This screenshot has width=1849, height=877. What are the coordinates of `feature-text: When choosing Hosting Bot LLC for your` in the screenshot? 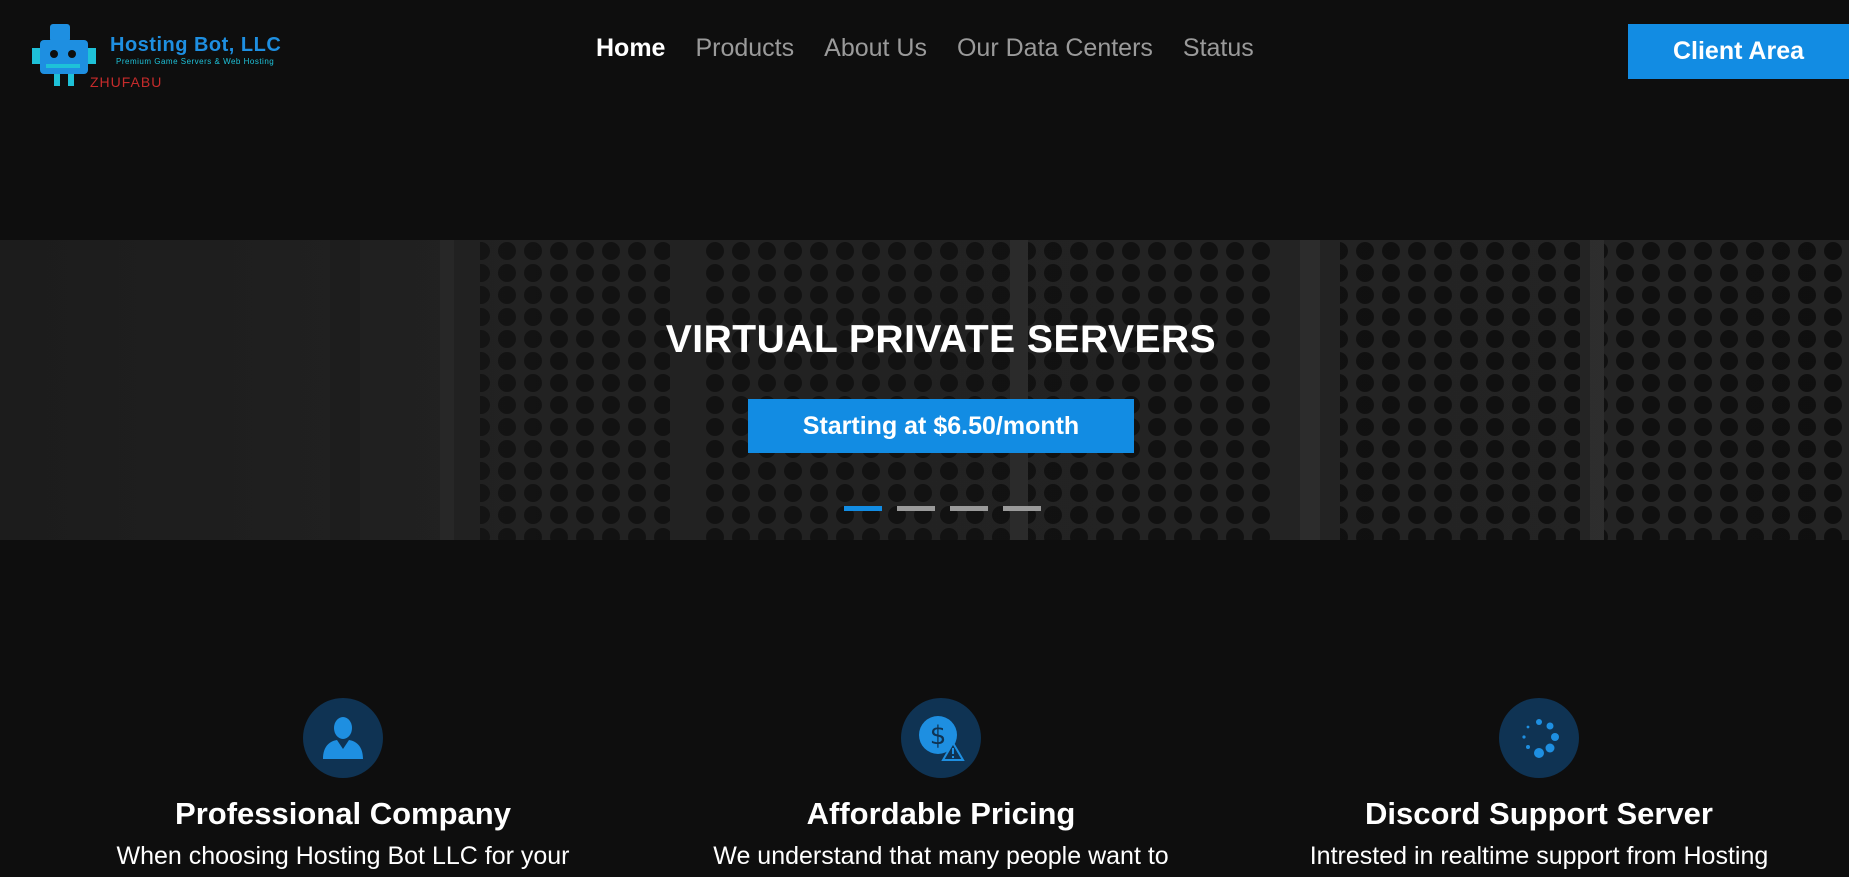 It's located at (343, 856).